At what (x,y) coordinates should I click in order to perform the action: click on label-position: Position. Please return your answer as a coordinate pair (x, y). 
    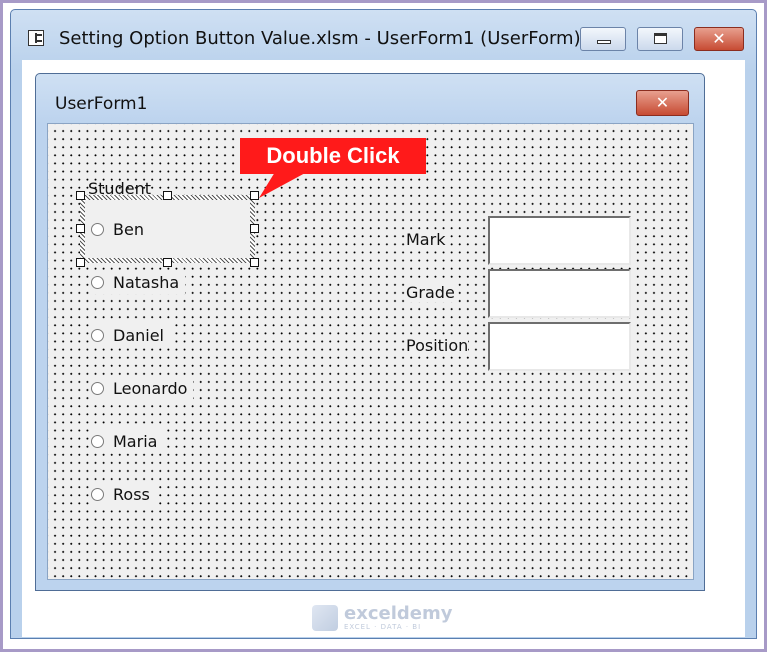
    Looking at the image, I should click on (437, 345).